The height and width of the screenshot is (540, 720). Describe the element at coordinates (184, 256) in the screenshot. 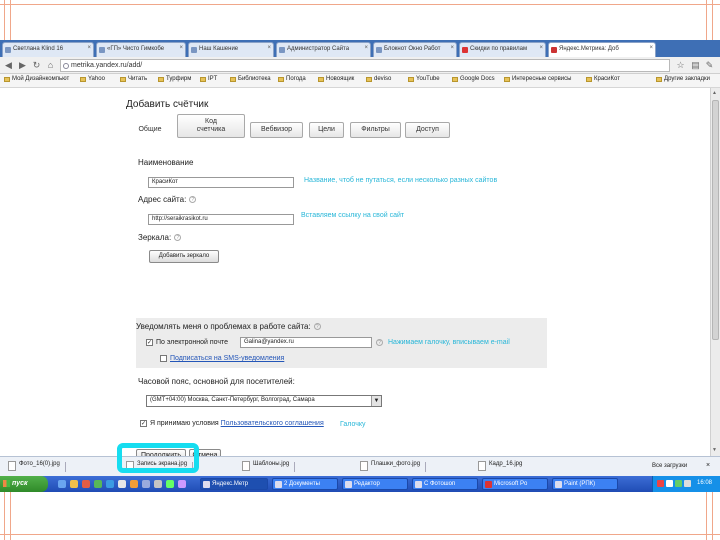

I see `add-mirror-button: Добавить зеркало` at that location.